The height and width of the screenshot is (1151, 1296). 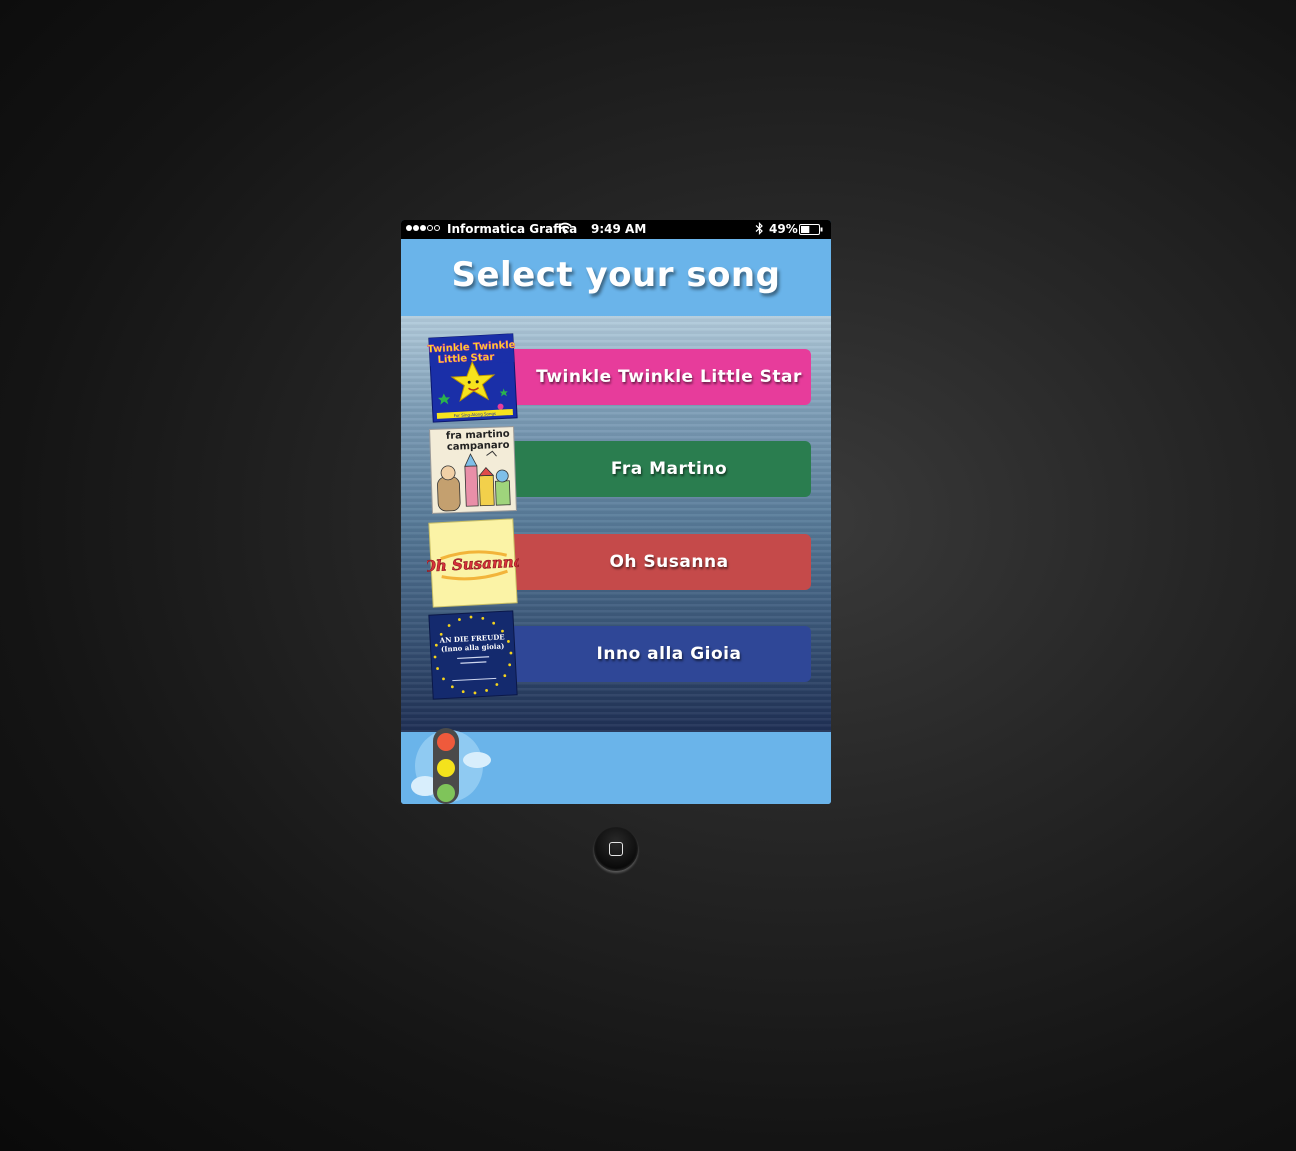 What do you see at coordinates (565, 228) in the screenshot?
I see `wifi-icon` at bounding box center [565, 228].